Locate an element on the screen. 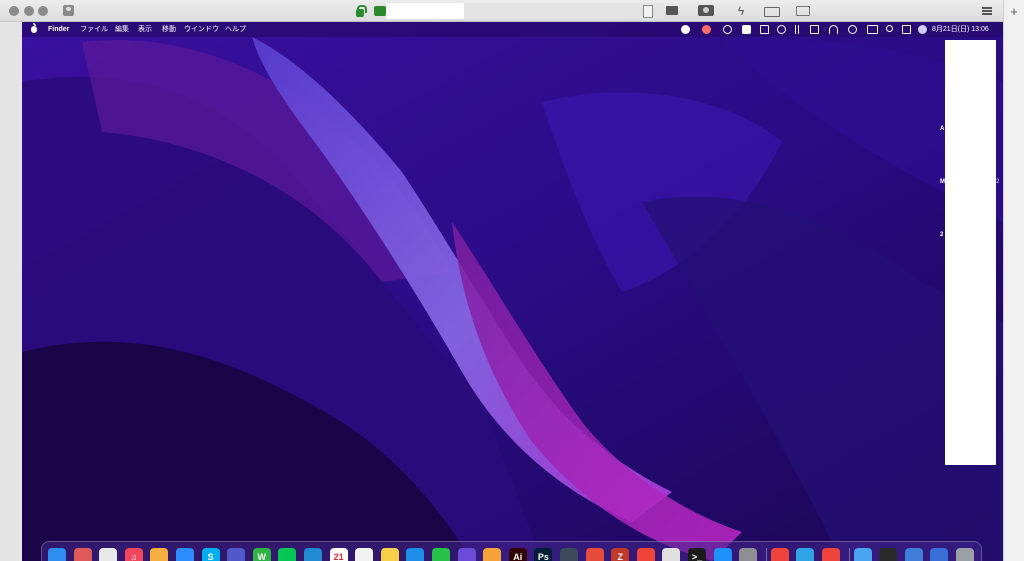 This screenshot has width=1024, height=561. chat-icon is located at coordinates (672, 11).